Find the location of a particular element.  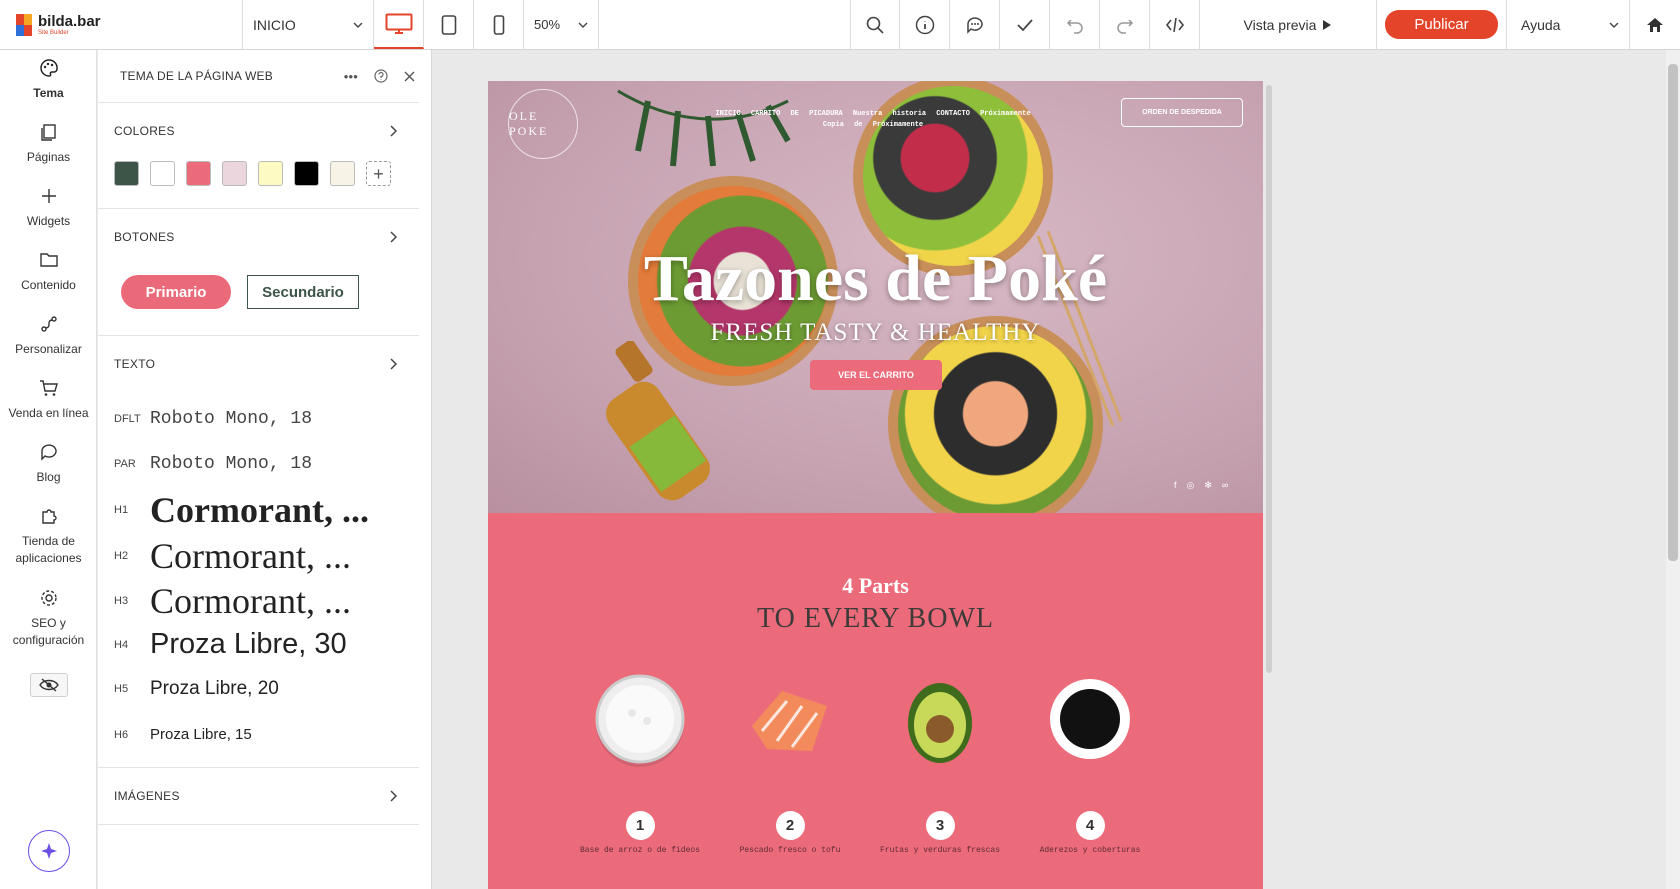

drink-bottle-image is located at coordinates (658, 421).